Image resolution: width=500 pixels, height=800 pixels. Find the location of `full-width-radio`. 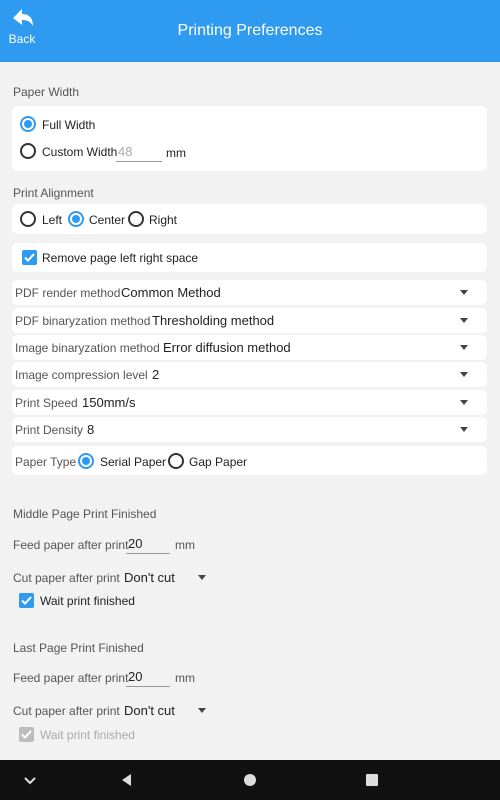

full-width-radio is located at coordinates (28, 124).